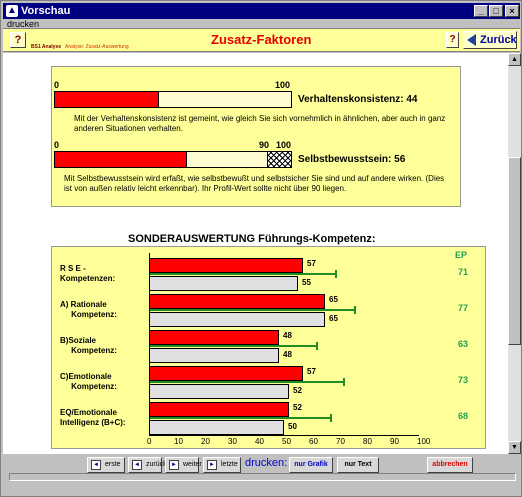  Describe the element at coordinates (137, 465) in the screenshot. I see `prev-page-icon: ◄` at that location.